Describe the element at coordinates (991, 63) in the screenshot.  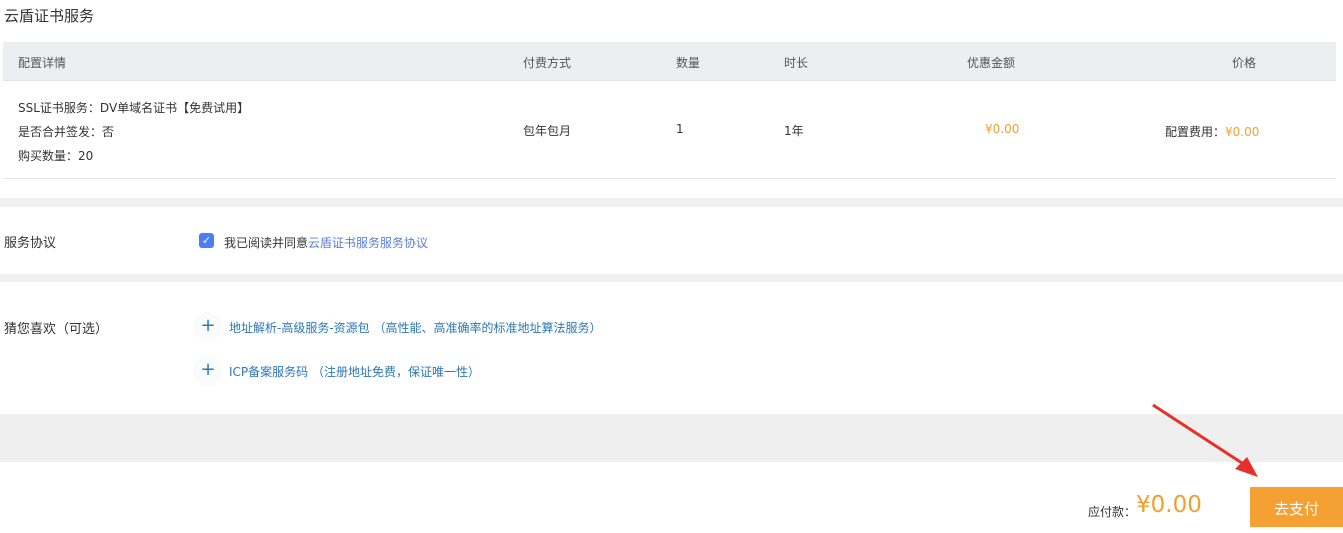
I see `col-discount: 优惠金额` at that location.